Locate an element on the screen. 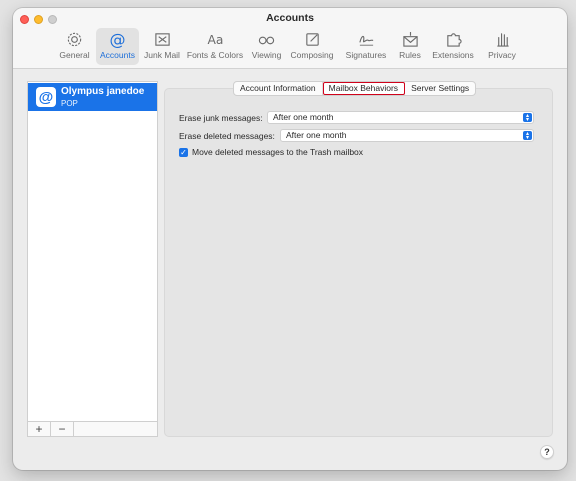 Image resolution: width=576 pixels, height=481 pixels. puzzle-icon is located at coordinates (454, 40).